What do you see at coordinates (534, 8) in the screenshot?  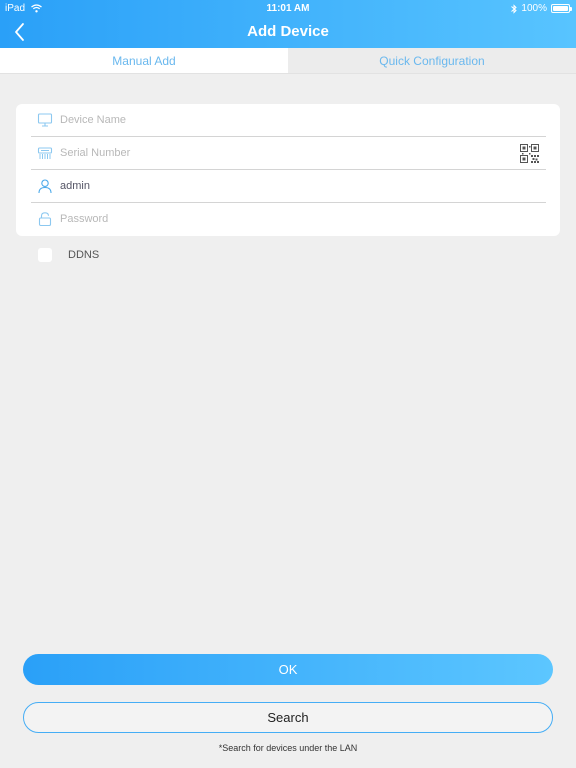 I see `battery-percent: 100%` at bounding box center [534, 8].